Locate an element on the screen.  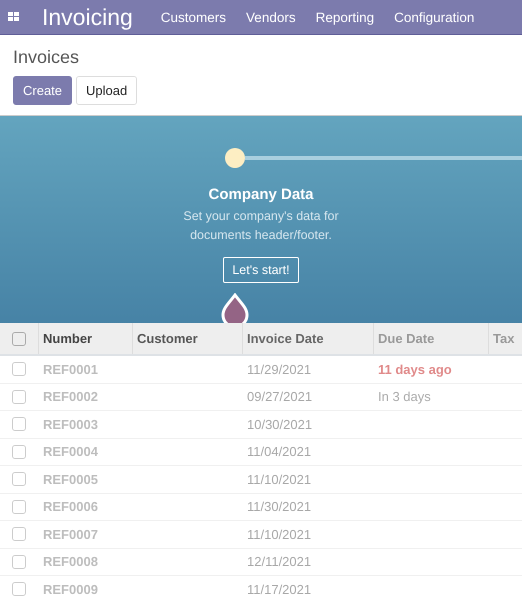
select-all-checkbox is located at coordinates (19, 339).